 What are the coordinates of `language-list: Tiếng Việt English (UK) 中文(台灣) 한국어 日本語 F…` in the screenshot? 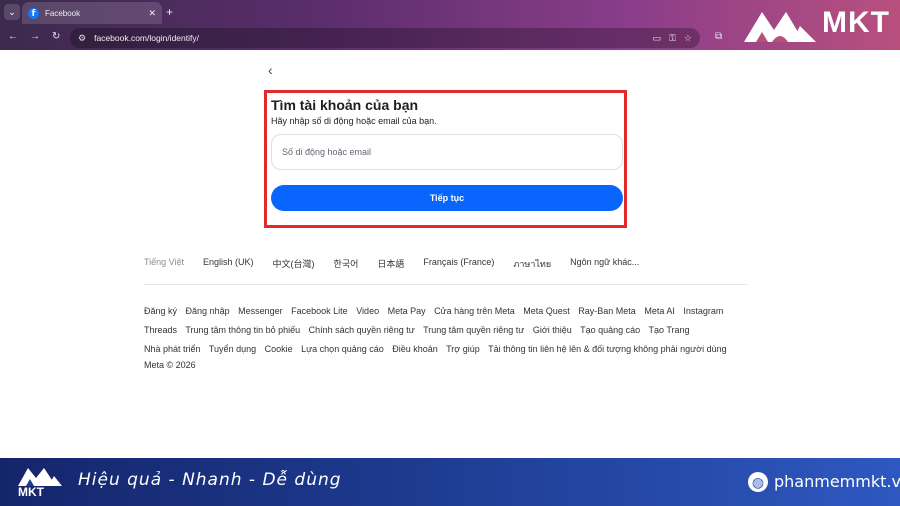 It's located at (444, 264).